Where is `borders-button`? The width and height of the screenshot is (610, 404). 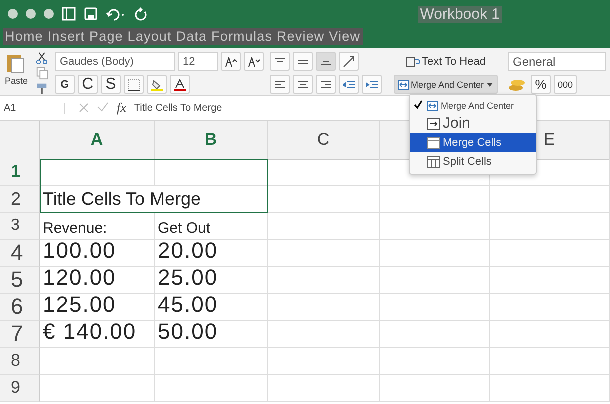
borders-button is located at coordinates (134, 84).